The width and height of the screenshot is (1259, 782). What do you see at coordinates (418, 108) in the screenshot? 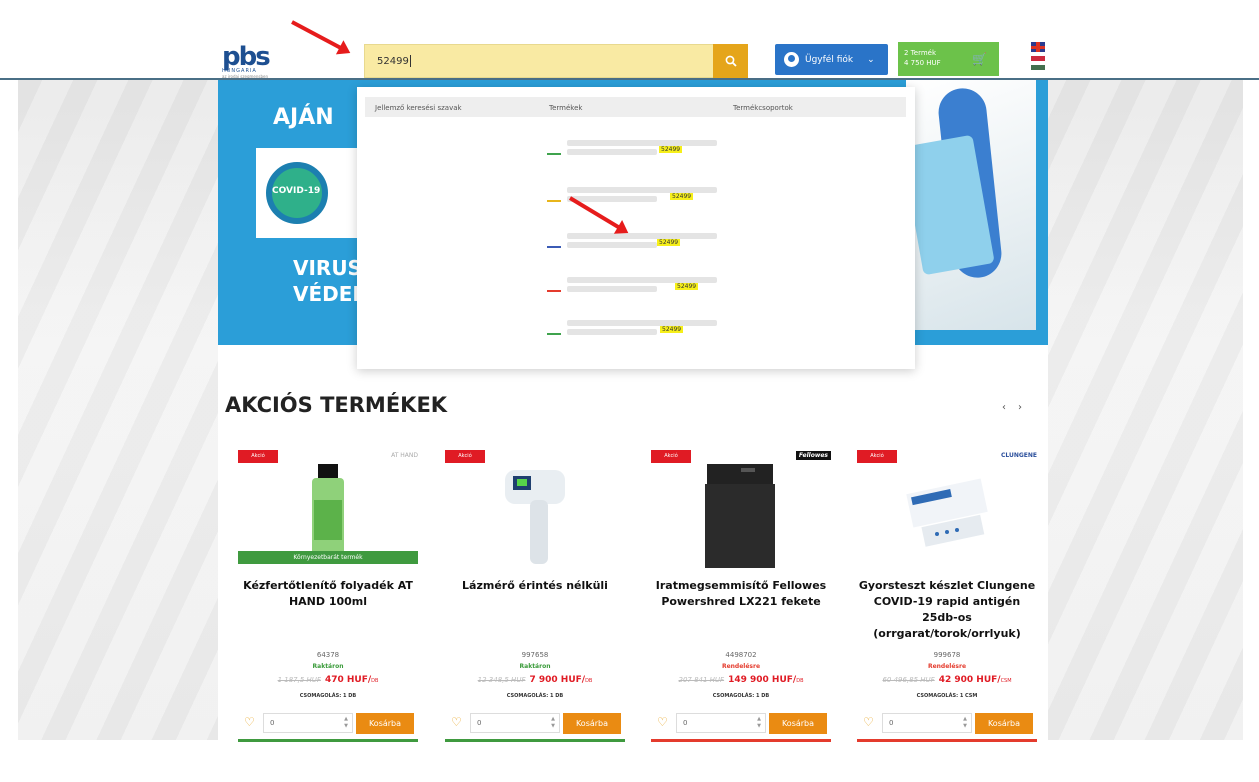
I see `col-keywords: Jellemző keresési szavak` at bounding box center [418, 108].